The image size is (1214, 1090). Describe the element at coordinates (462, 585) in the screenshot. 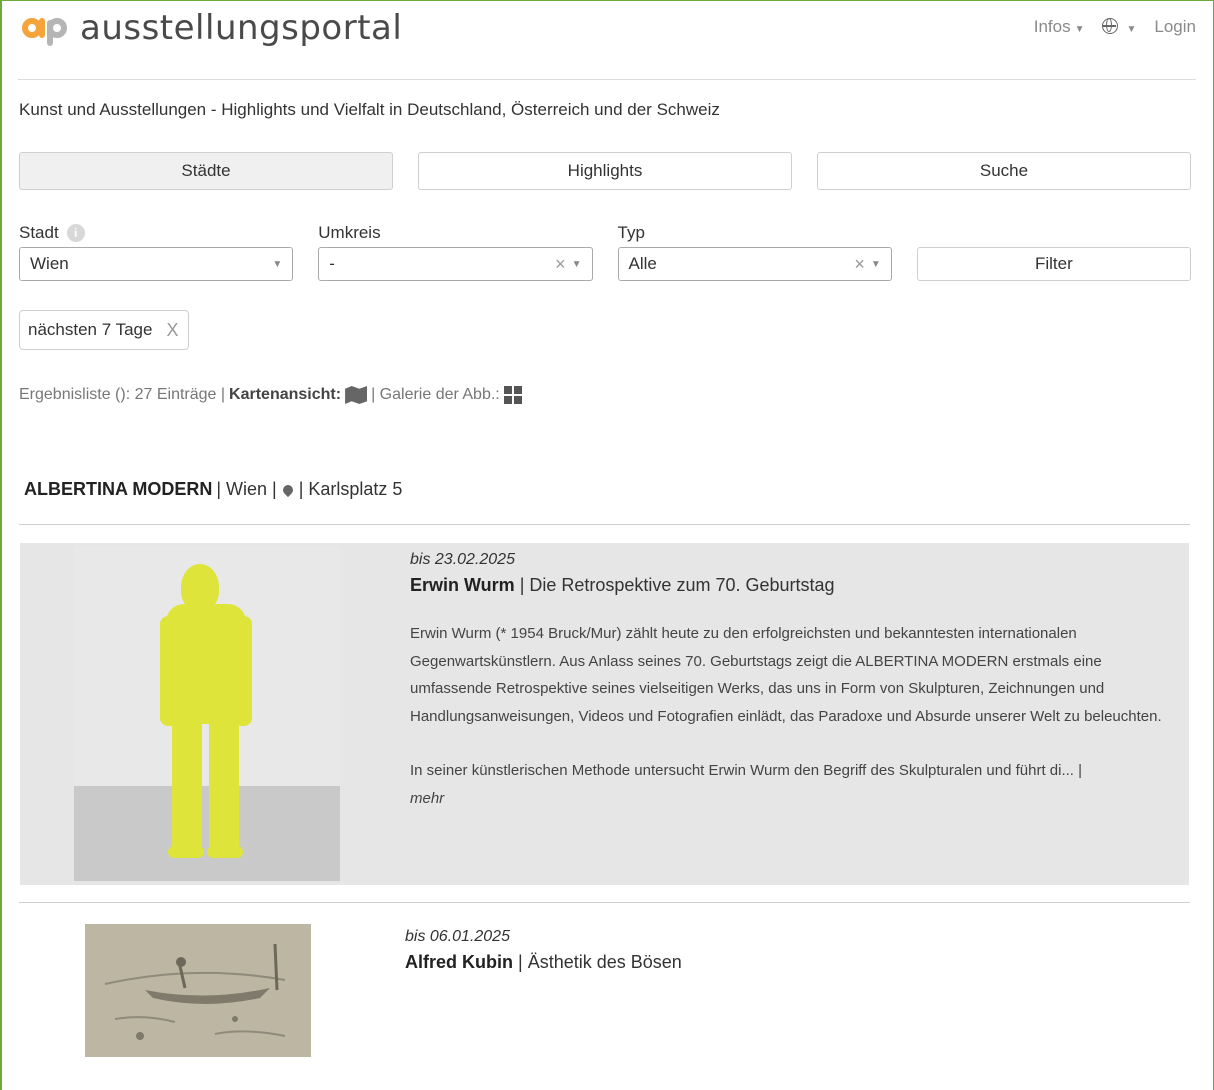

I see `exhibition-artist: Erwin Wurm` at that location.